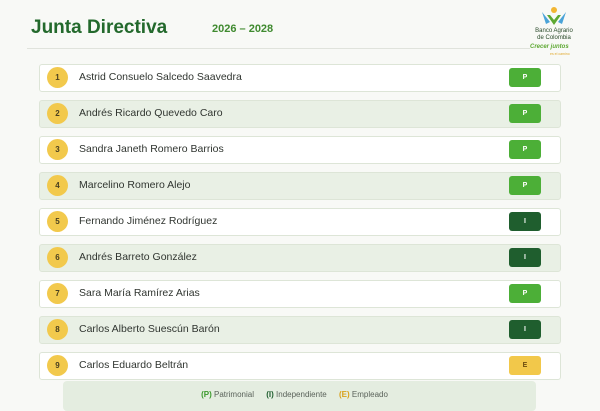  I want to click on logo-name: Banco Agrario de Colombia, so click(554, 35).